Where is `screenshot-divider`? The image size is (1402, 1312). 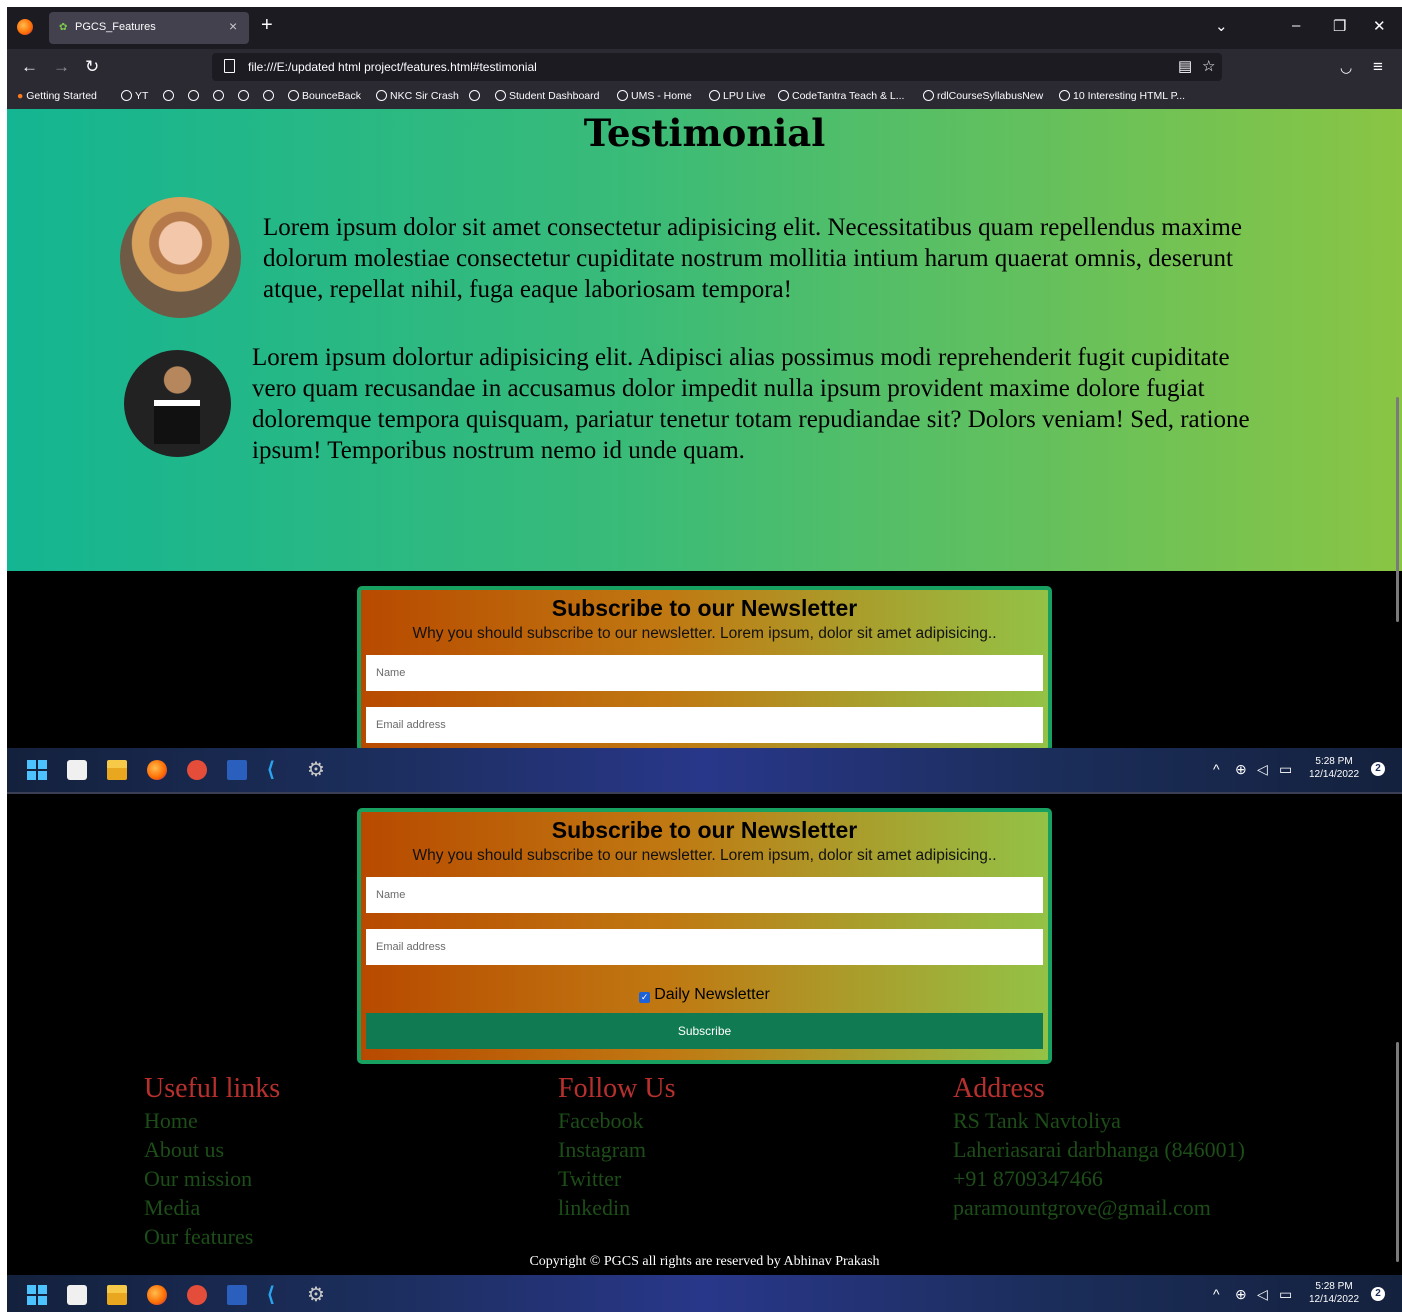 screenshot-divider is located at coordinates (704, 793).